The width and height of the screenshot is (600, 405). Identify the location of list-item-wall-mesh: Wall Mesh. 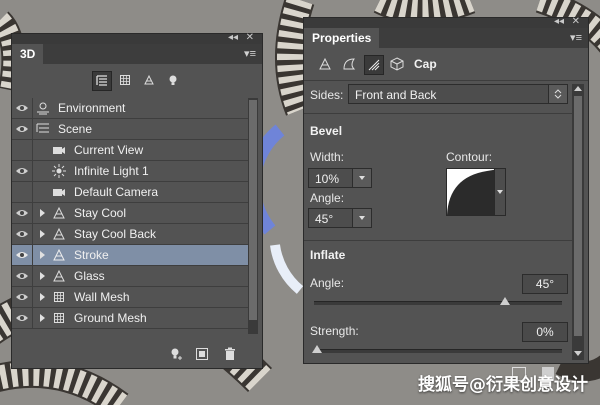
(130, 297).